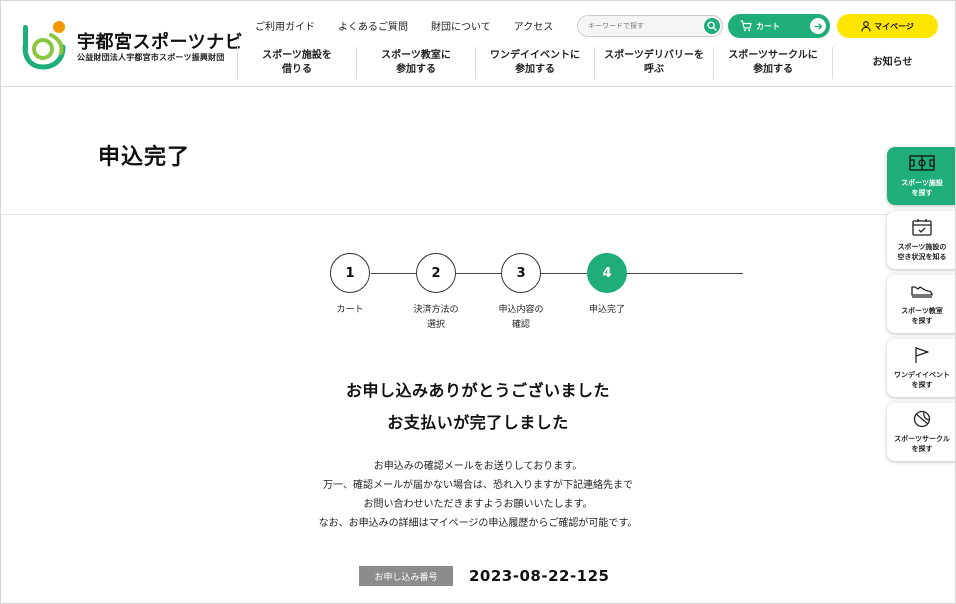 The height and width of the screenshot is (604, 956). I want to click on side-item-find-circles: スポーツサークル を探す, so click(921, 432).